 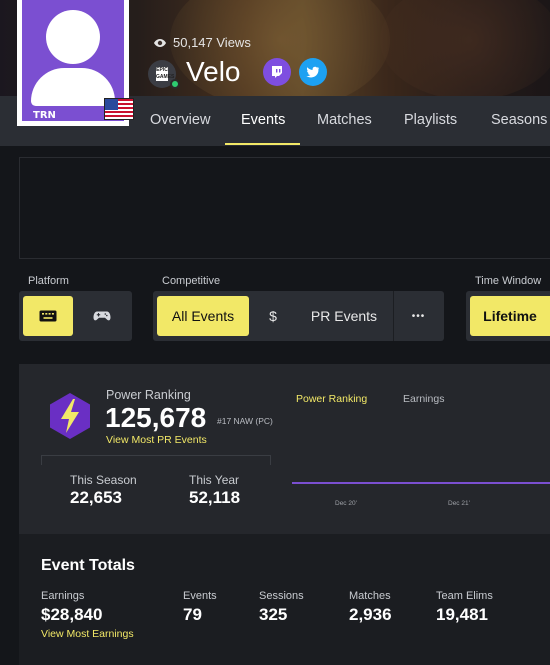 I want to click on platform-filter, so click(x=75, y=316).